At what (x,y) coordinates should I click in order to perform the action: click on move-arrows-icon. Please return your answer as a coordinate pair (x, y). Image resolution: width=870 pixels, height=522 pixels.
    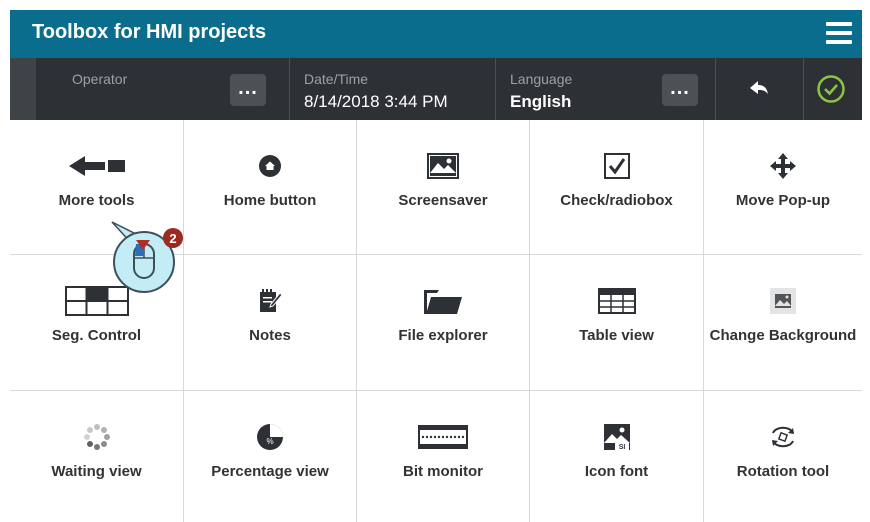
    Looking at the image, I should click on (783, 166).